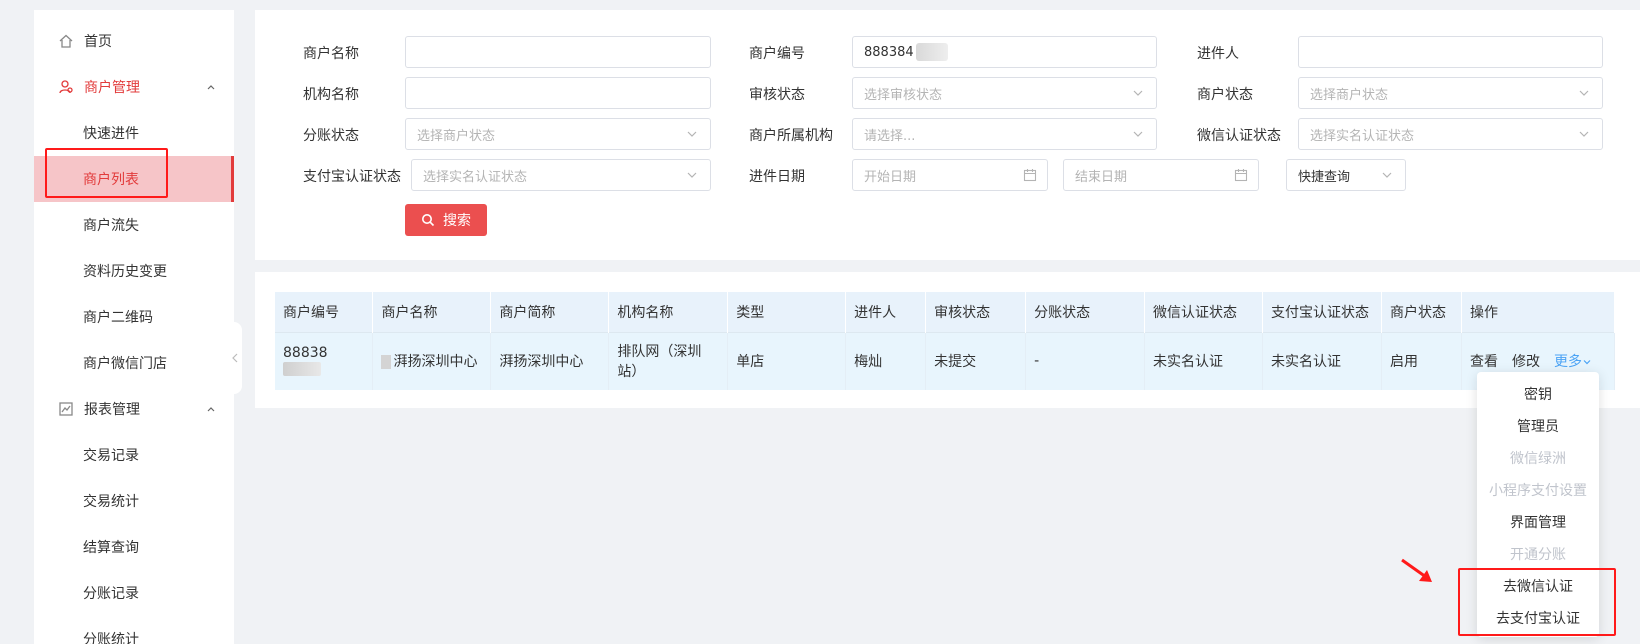 The image size is (1640, 644). I want to click on cell-merchant-status: 启用, so click(1421, 360).